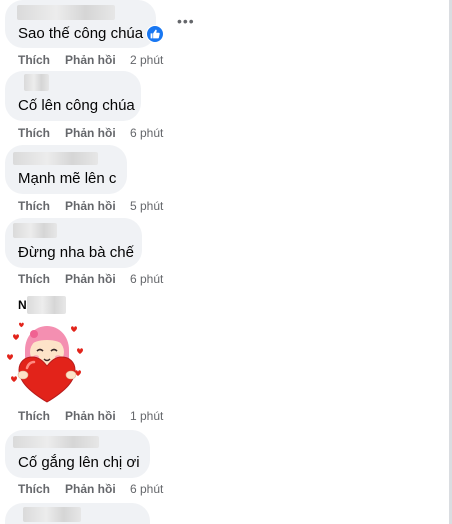 This screenshot has width=452, height=524. I want to click on comment-bubble: Đừng nha bà chế, so click(73, 243).